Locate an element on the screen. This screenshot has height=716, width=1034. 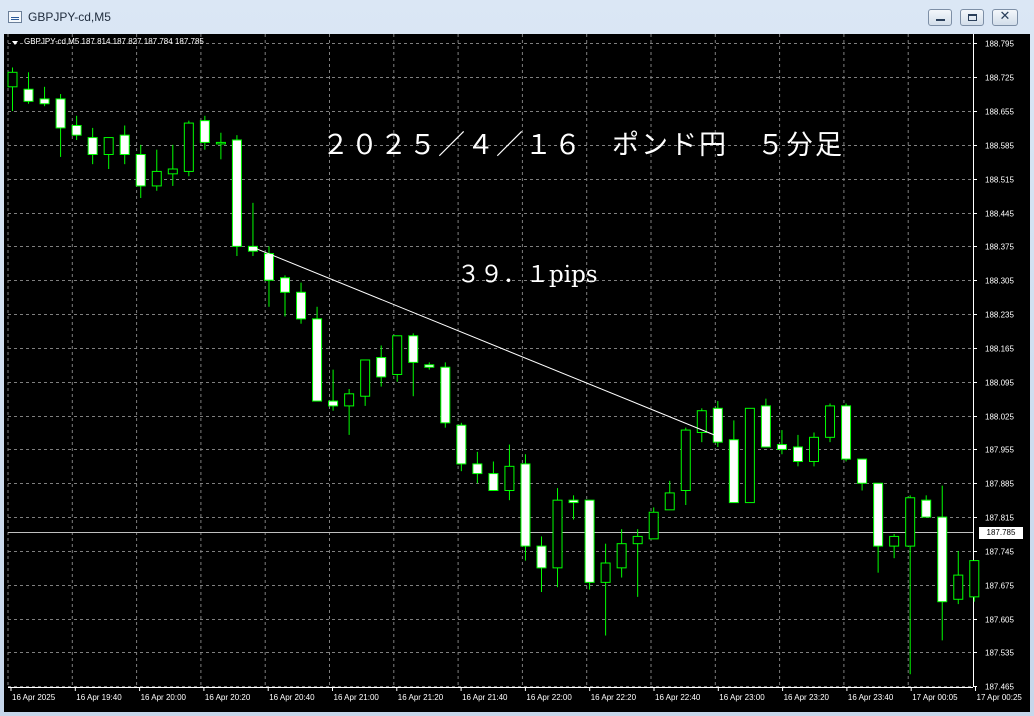
x-axis-label: 16 Apr 19:40 is located at coordinates (99, 697).